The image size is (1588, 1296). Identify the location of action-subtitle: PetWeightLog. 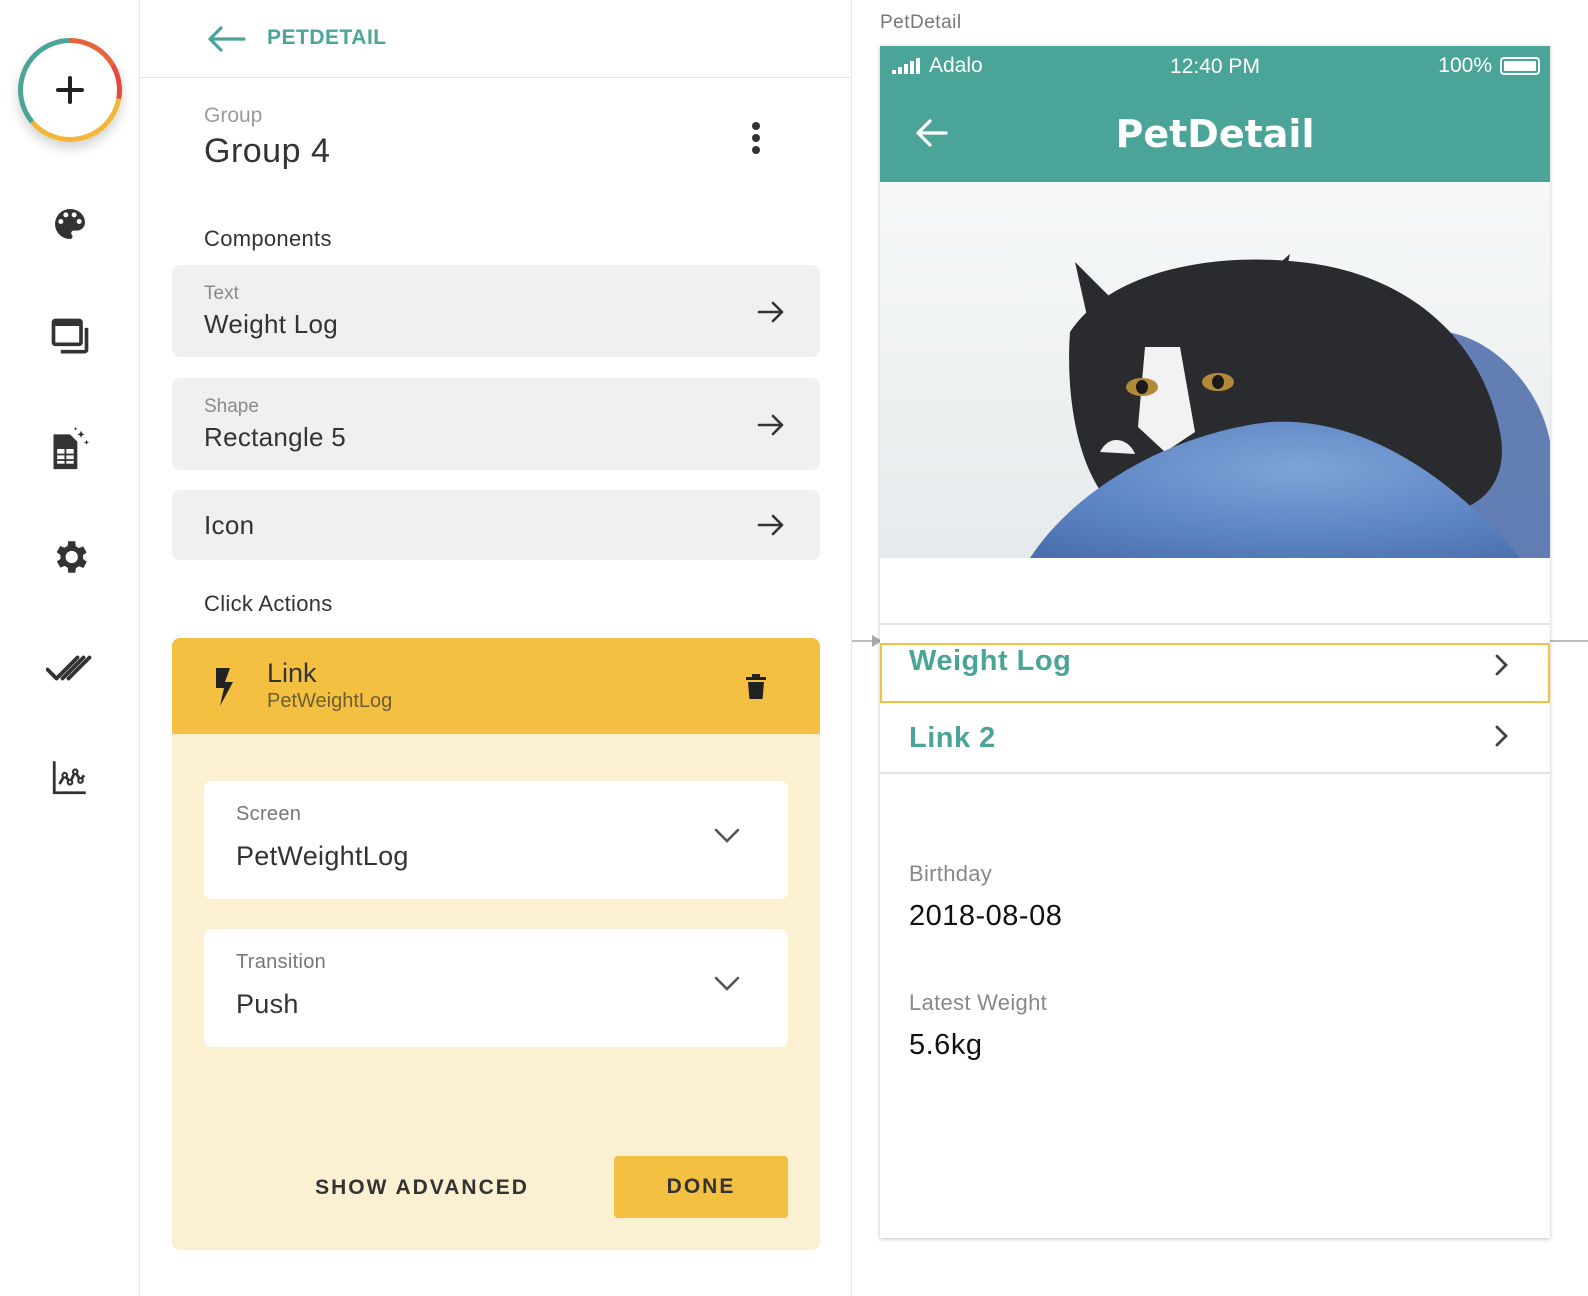
(330, 701).